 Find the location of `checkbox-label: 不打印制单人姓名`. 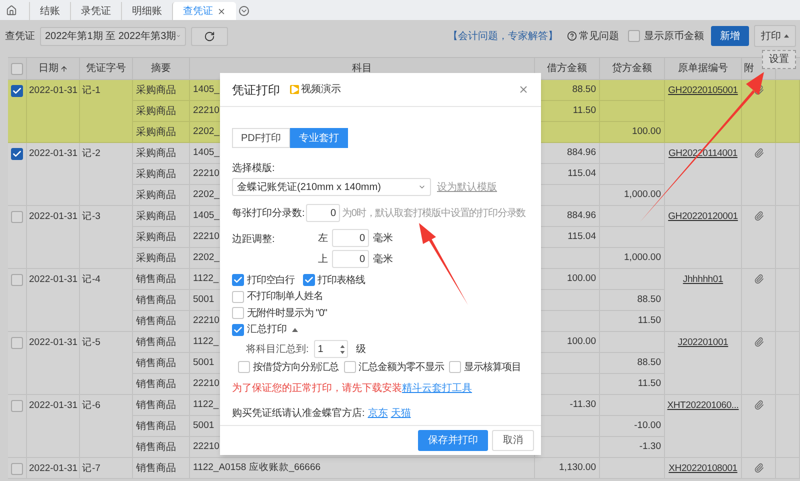

checkbox-label: 不打印制单人姓名 is located at coordinates (285, 297).